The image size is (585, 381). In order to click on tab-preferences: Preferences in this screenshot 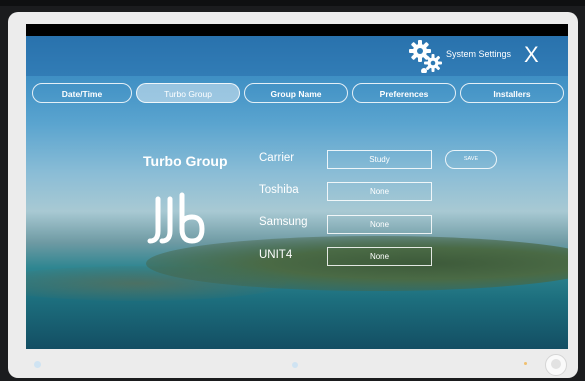, I will do `click(404, 93)`.